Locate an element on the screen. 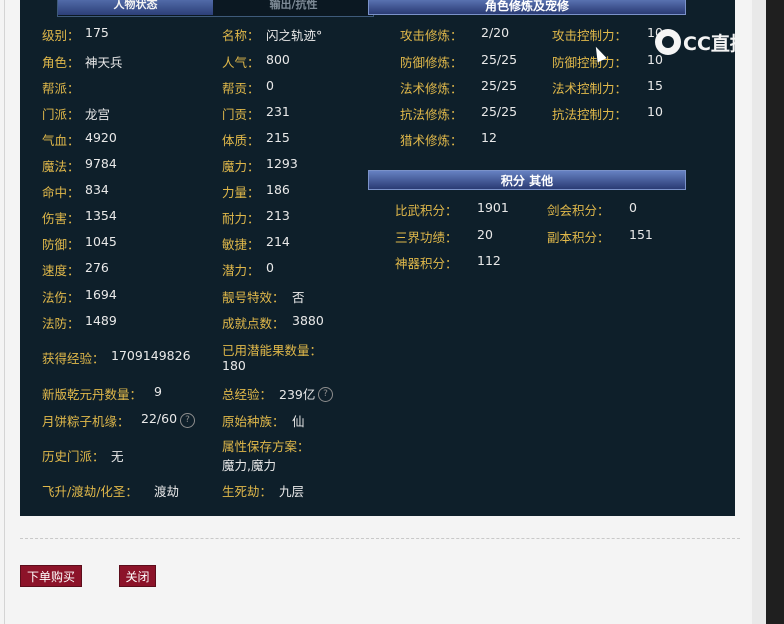  stat-value-original-race: 仙 is located at coordinates (298, 421).